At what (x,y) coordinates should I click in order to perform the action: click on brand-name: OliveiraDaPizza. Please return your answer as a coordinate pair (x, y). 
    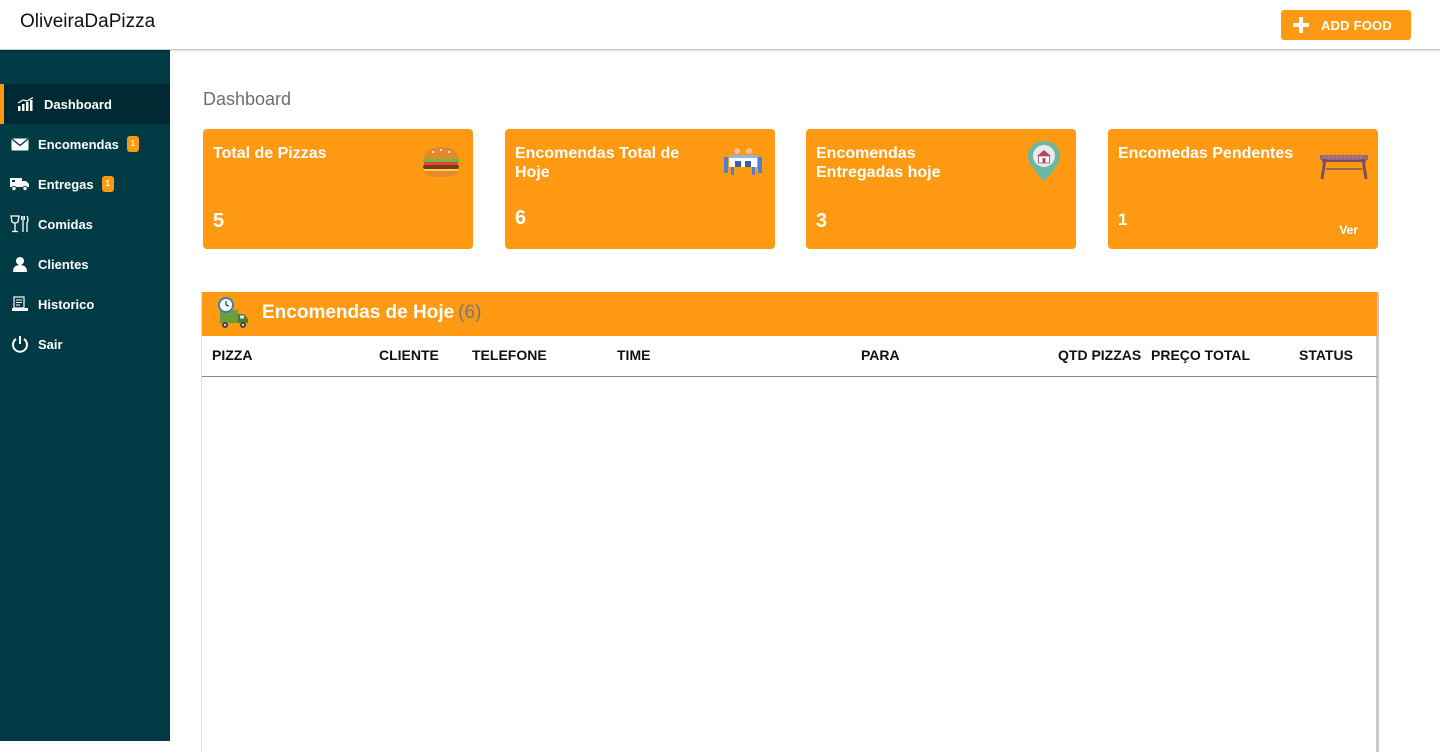
    Looking at the image, I should click on (87, 22).